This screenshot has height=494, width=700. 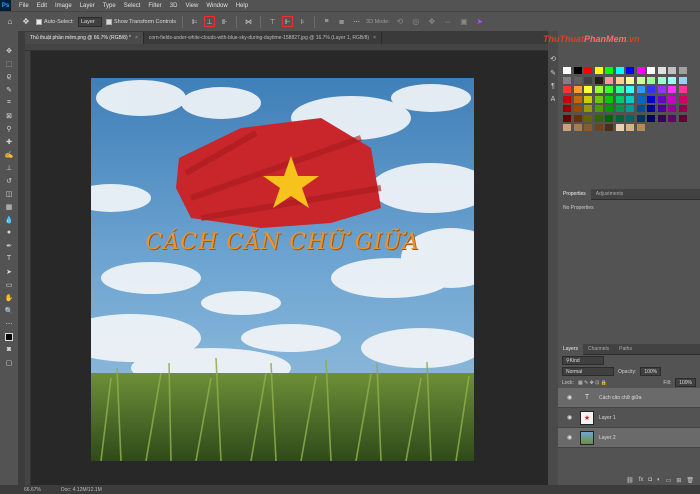 What do you see at coordinates (302, 21) in the screenshot?
I see `align-bottom-edges-icon: ⊧` at bounding box center [302, 21].